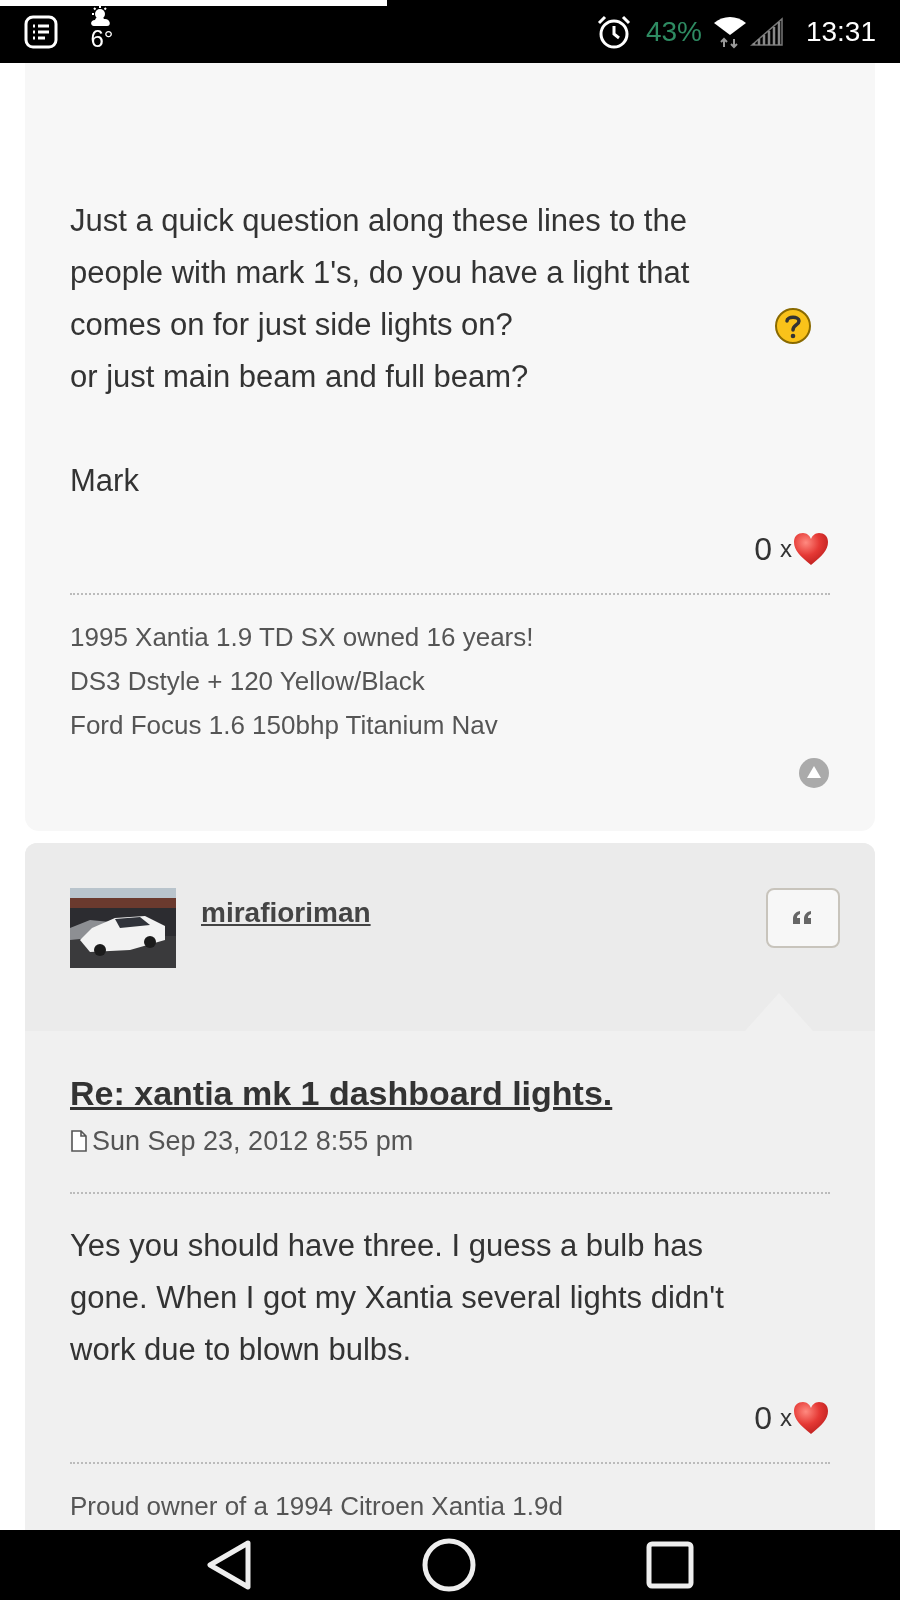 This screenshot has width=900, height=1600. Describe the element at coordinates (104, 481) in the screenshot. I see `post-text: Mark` at that location.